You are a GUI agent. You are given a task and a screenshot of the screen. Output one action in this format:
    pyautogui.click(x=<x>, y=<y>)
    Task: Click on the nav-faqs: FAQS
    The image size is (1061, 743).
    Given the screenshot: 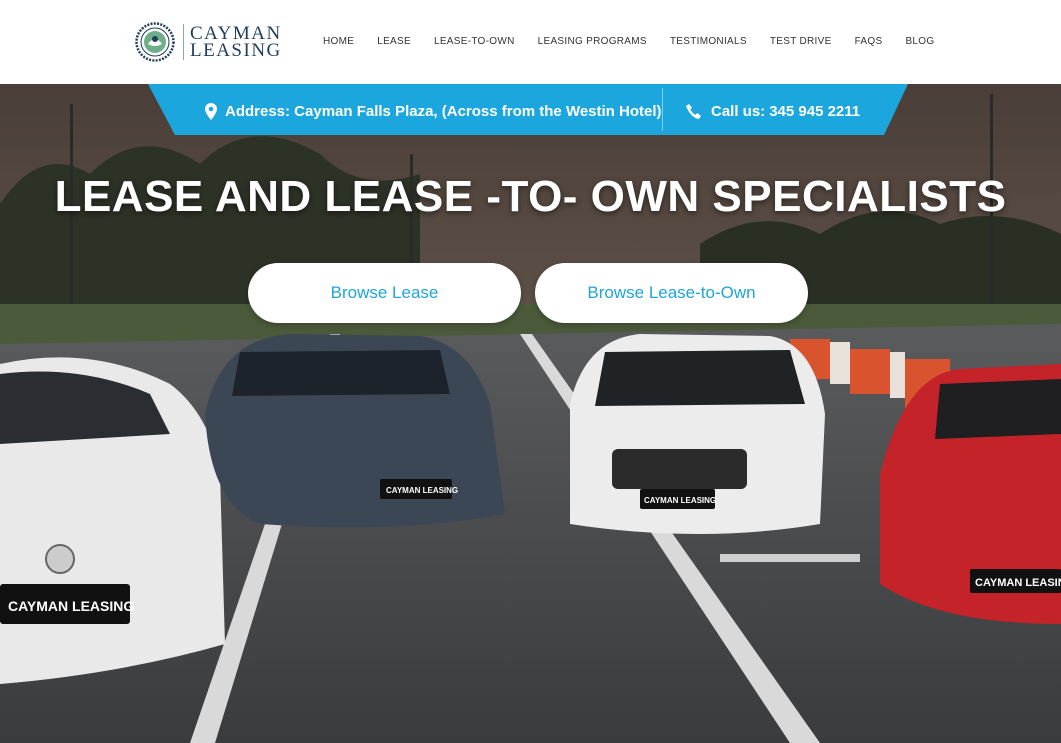 What is the action you would take?
    pyautogui.click(x=869, y=42)
    